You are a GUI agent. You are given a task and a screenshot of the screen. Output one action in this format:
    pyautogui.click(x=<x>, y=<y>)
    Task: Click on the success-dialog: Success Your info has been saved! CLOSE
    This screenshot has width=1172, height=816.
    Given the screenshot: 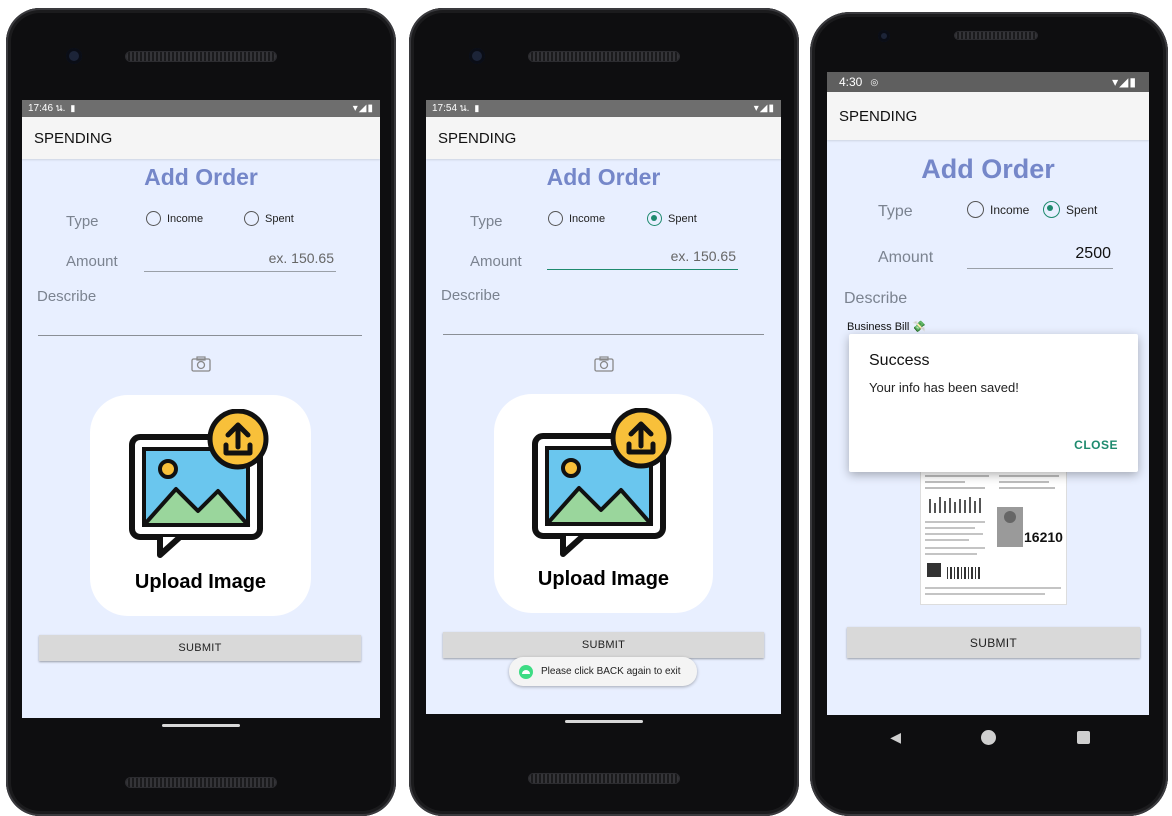 What is the action you would take?
    pyautogui.click(x=993, y=403)
    